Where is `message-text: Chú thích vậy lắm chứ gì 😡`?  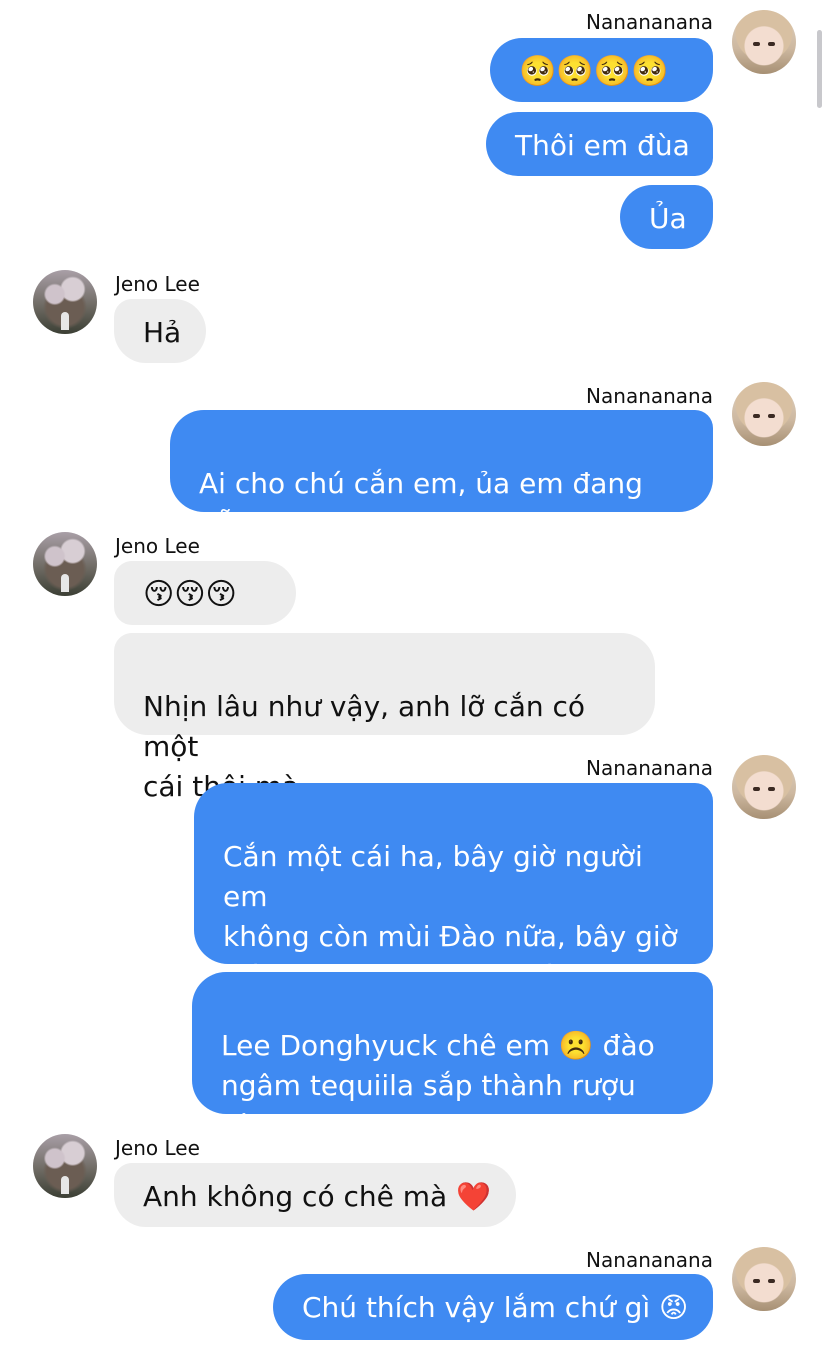
message-text: Chú thích vậy lắm chứ gì 😡 is located at coordinates (495, 1307).